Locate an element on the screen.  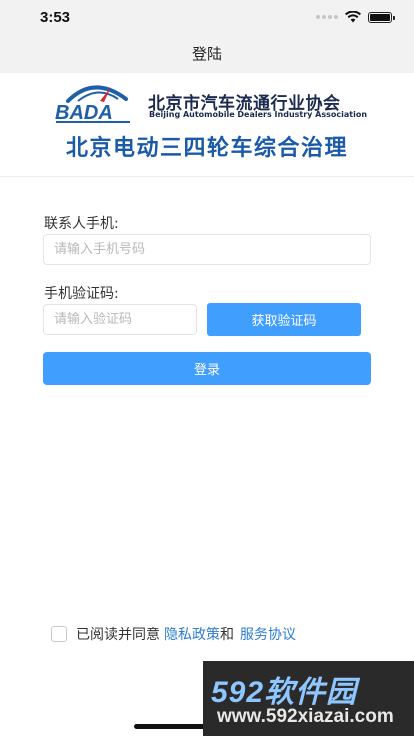
watermark: 592软件园 www.592xiazai.com is located at coordinates (308, 698).